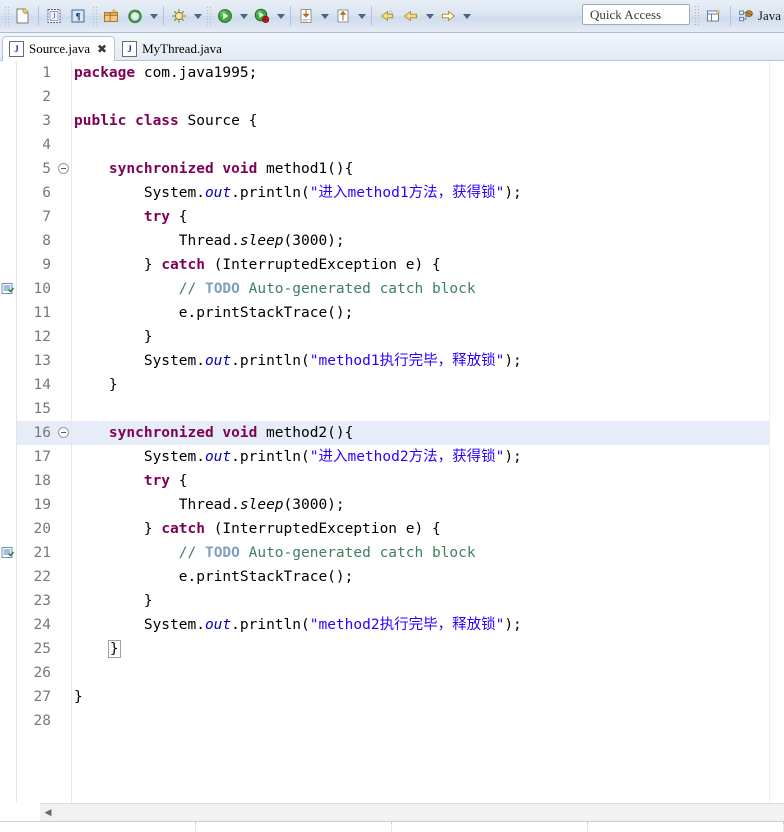 The image size is (784, 832). I want to click on code-token: .println(, so click(270, 625).